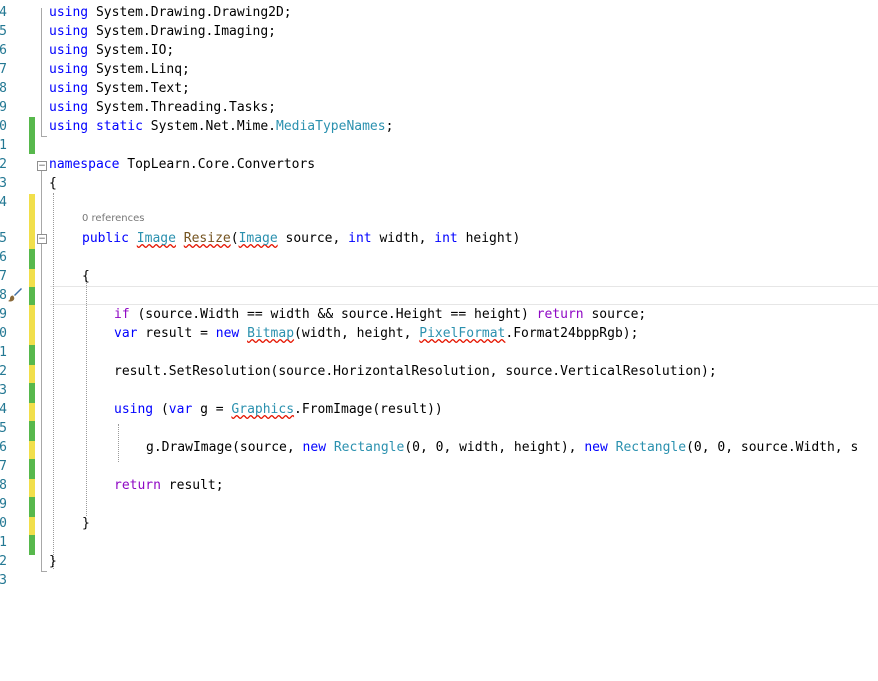  What do you see at coordinates (176, 333) in the screenshot?
I see `code-text: result =` at bounding box center [176, 333].